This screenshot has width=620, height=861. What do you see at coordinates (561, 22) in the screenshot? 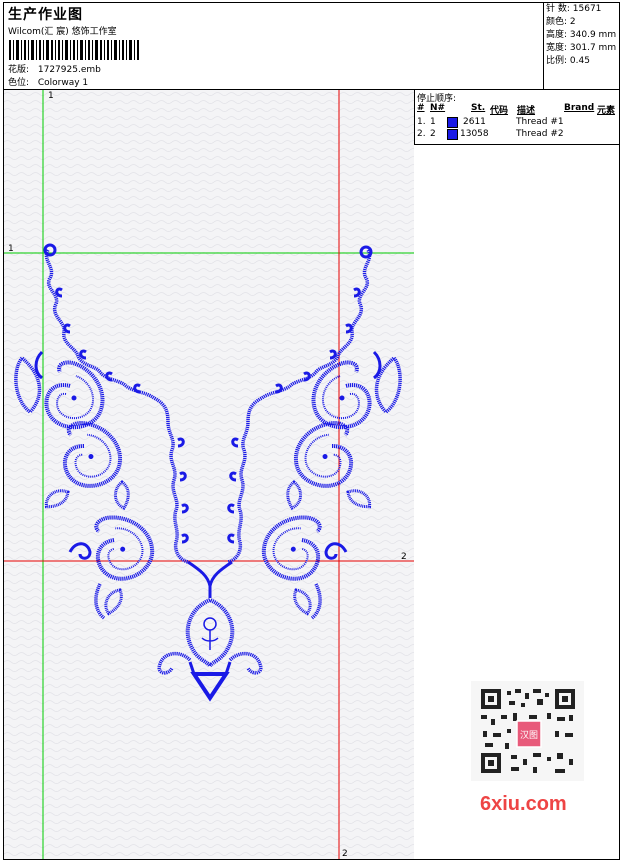
I see `stat-colors: 颜色: 2` at bounding box center [561, 22].